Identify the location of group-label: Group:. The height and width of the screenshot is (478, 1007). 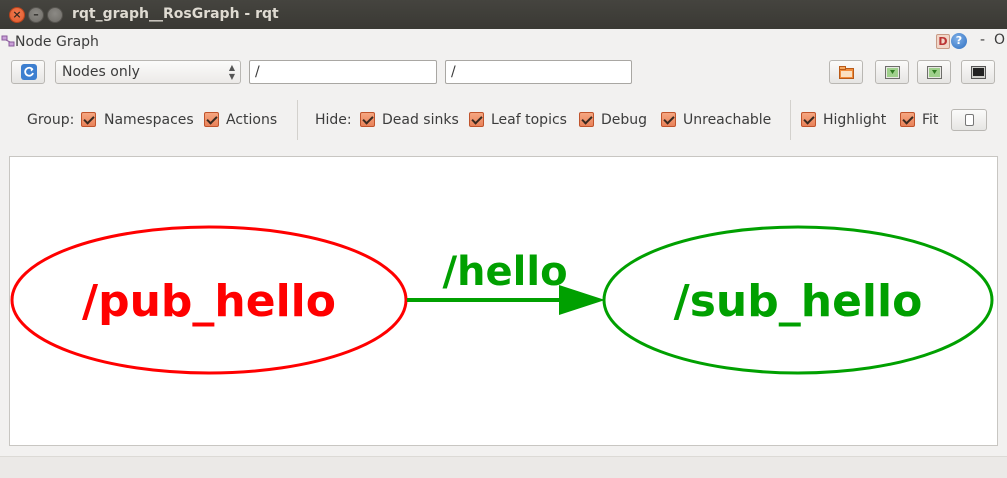
(51, 120).